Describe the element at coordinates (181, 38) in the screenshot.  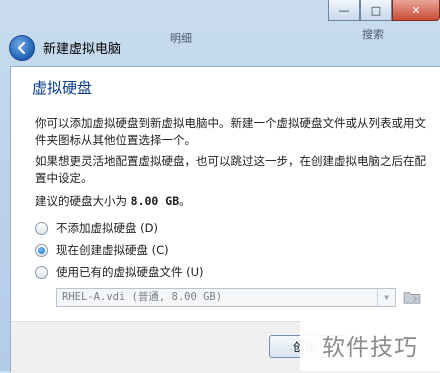
I see `background-tab-label: 明细` at that location.